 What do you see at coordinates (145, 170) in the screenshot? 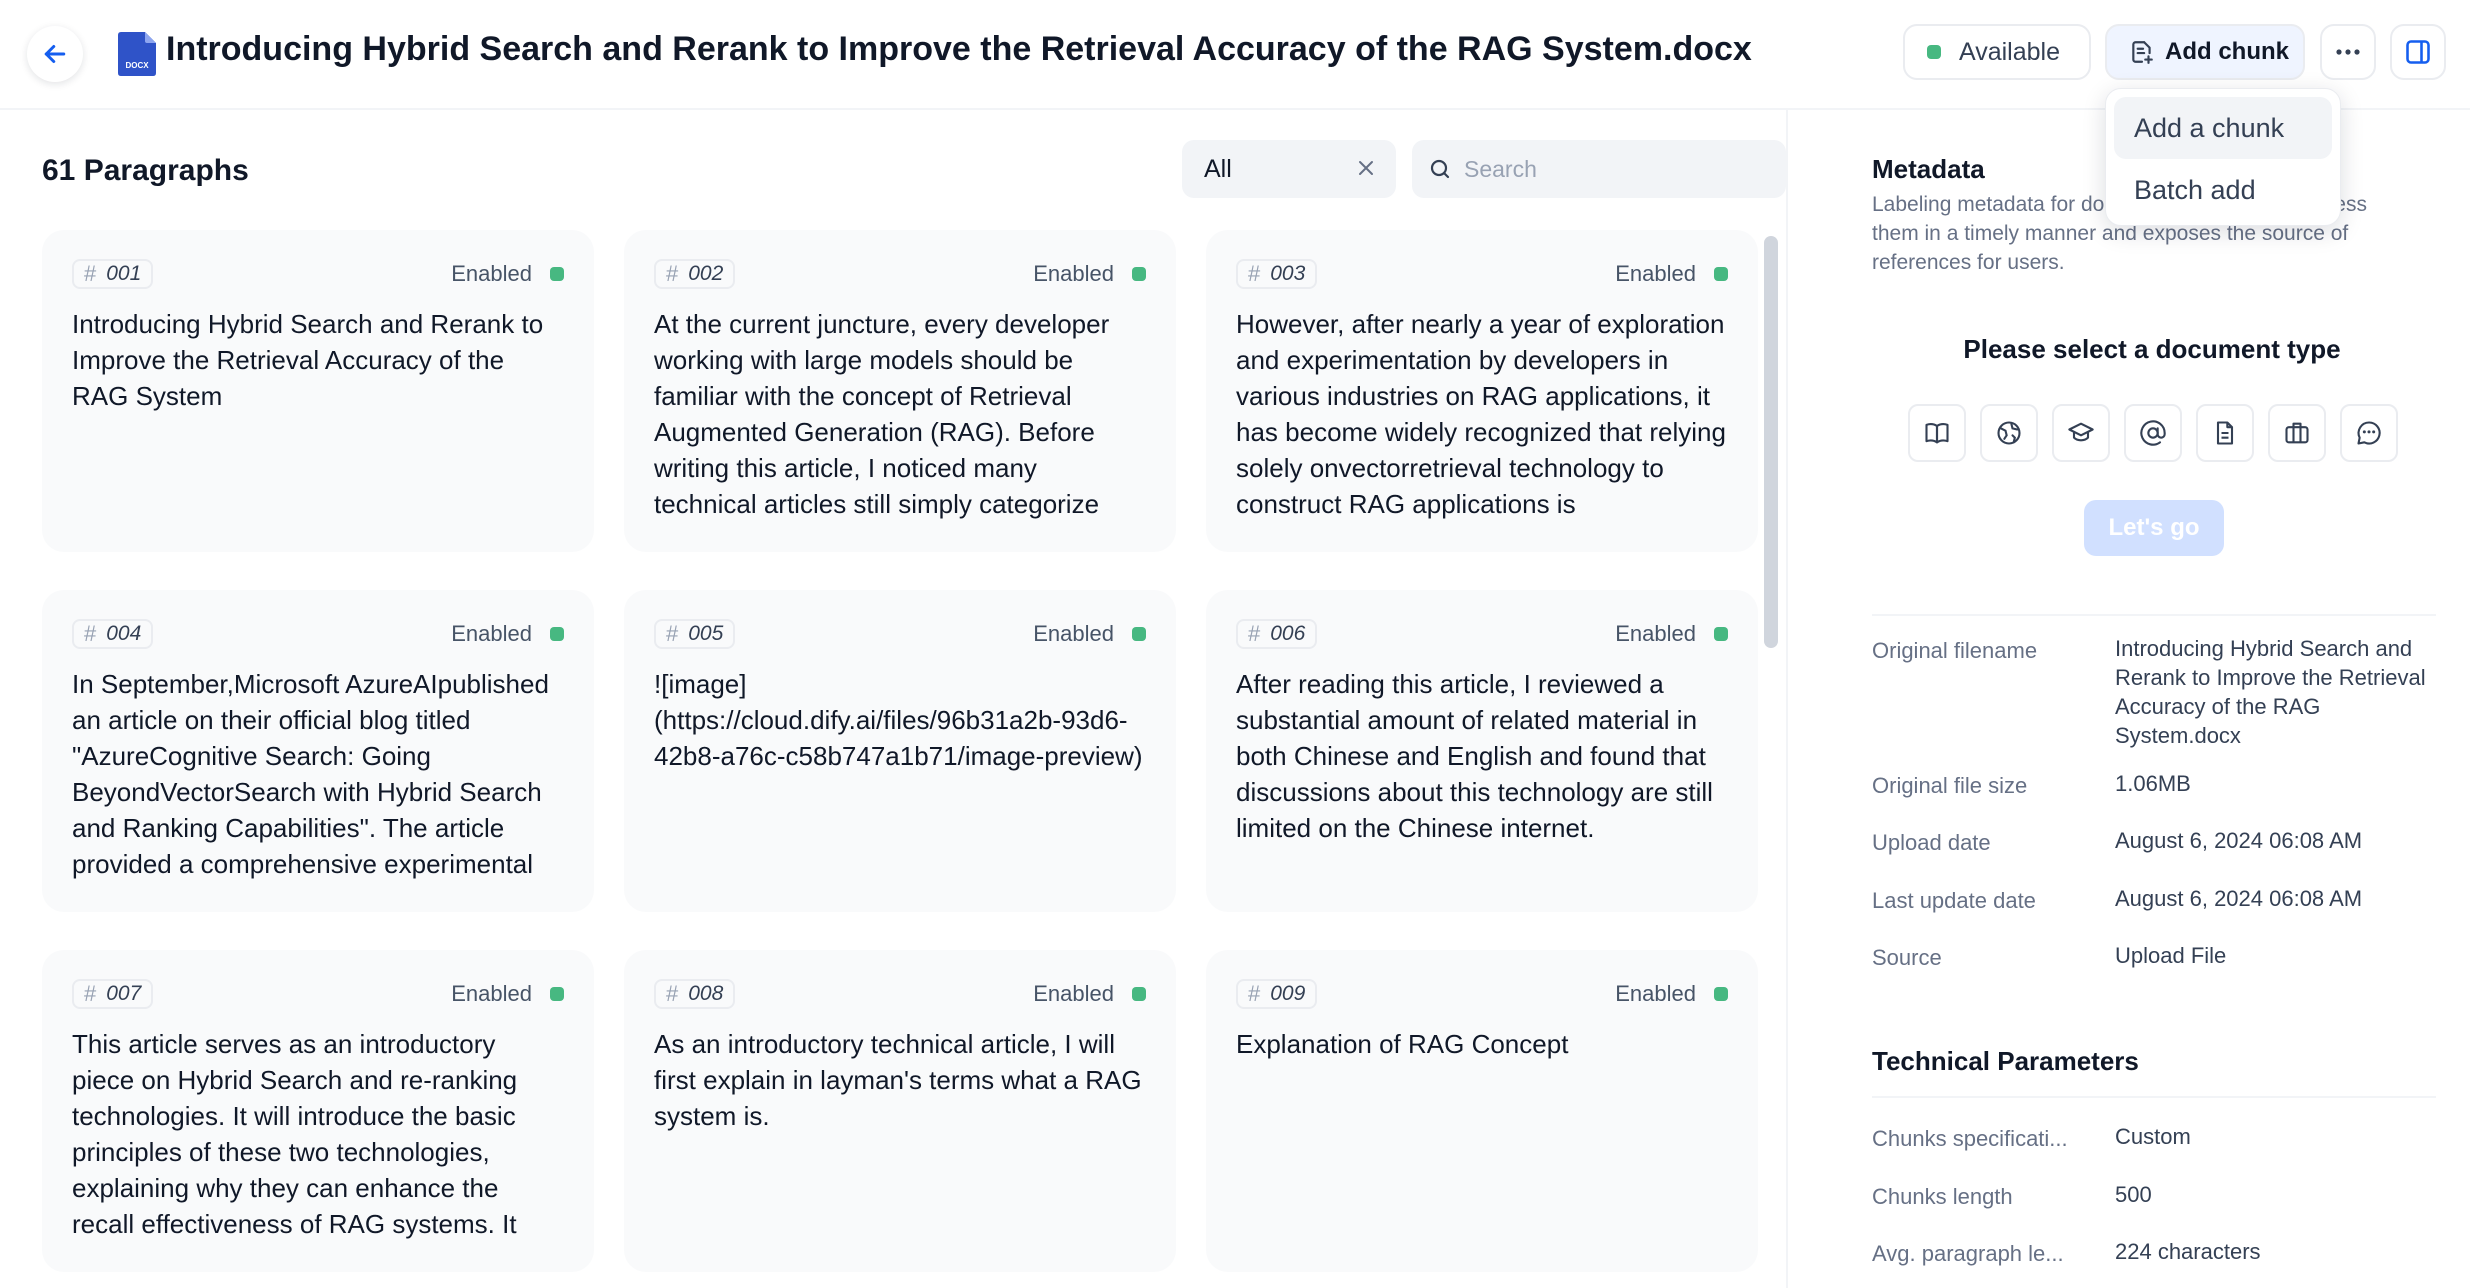
I see `paragraph-count: 61 Paragraphs` at bounding box center [145, 170].